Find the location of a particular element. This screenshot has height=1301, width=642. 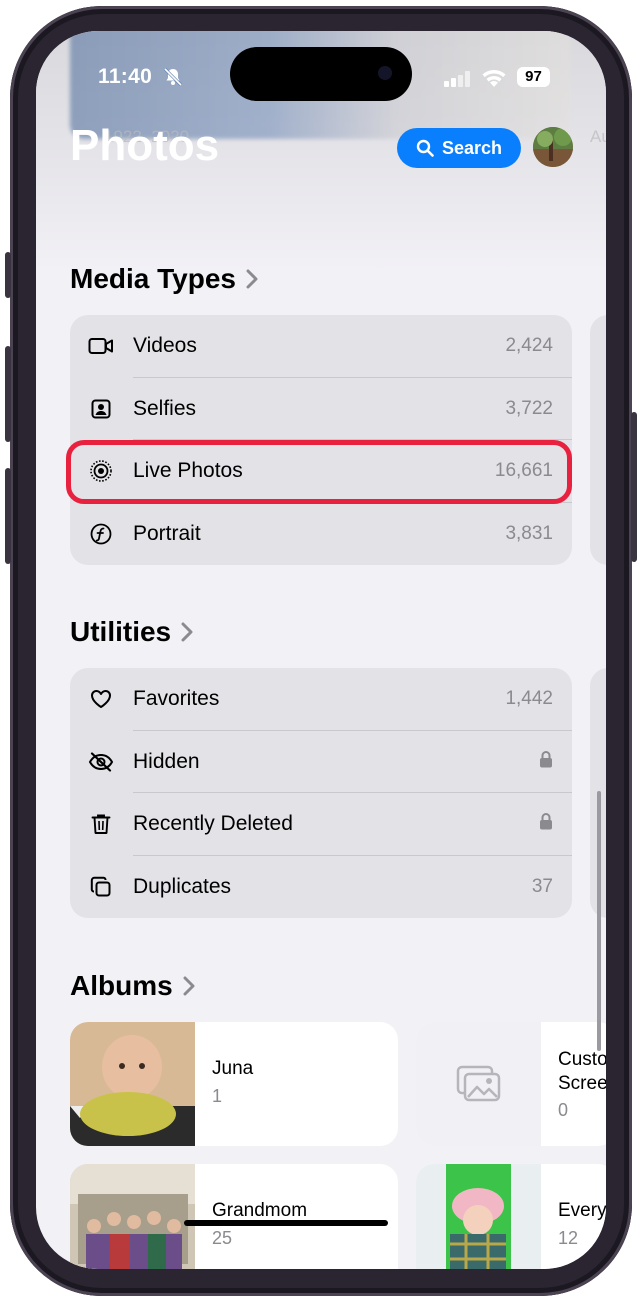

cellular-signal-icon is located at coordinates (457, 79).